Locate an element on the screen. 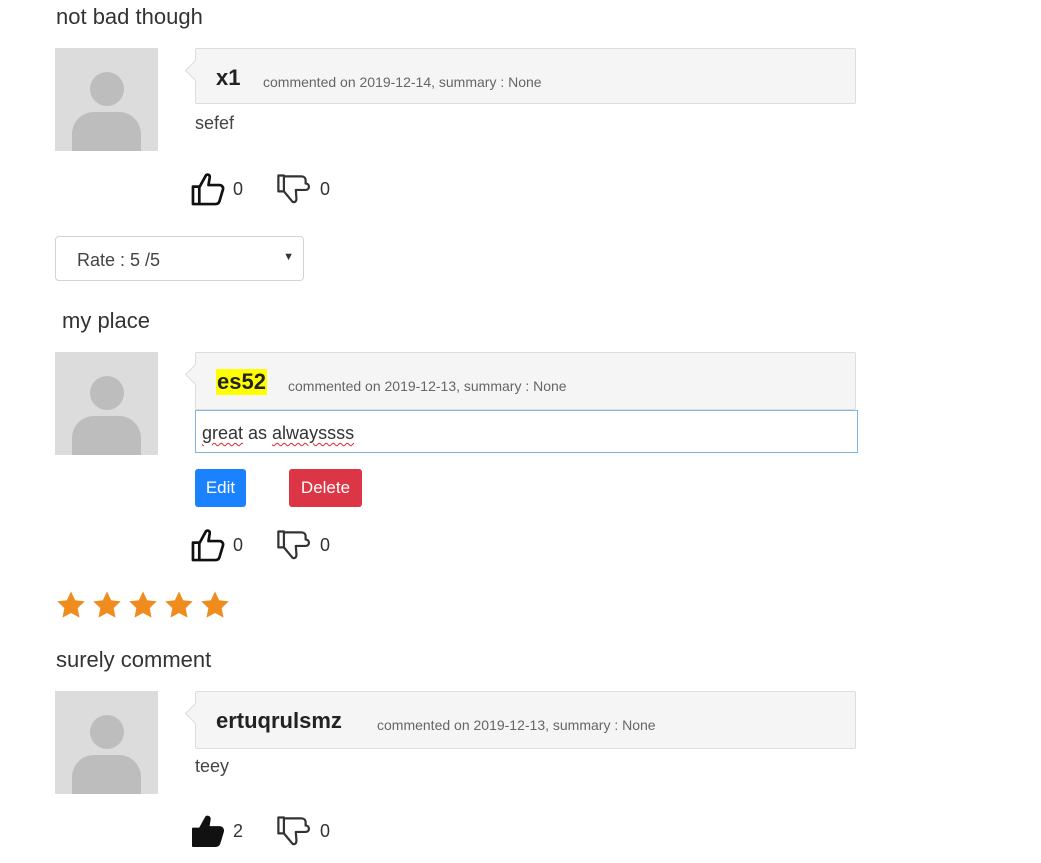 The width and height of the screenshot is (1041, 863). edit-button: Edit is located at coordinates (220, 488).